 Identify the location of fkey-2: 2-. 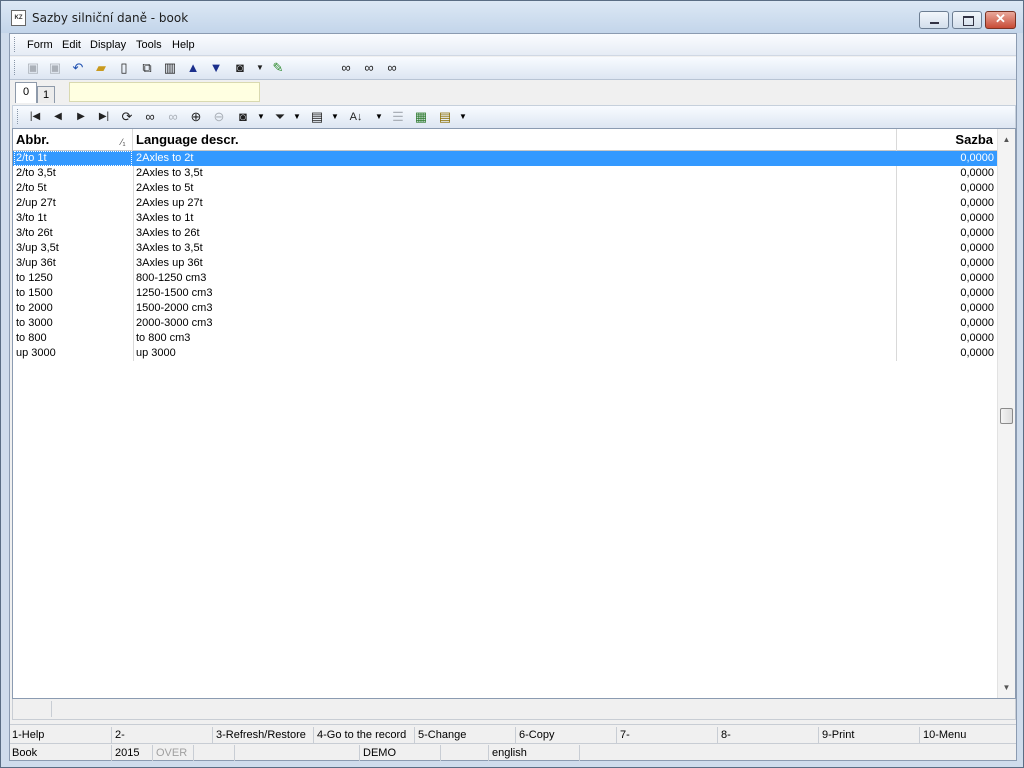
(163, 735).